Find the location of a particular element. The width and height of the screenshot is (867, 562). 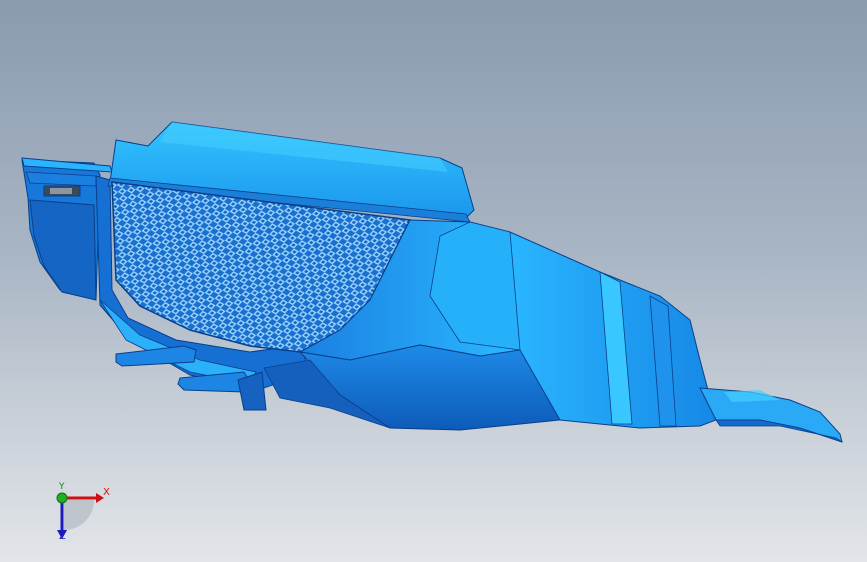

y-axis-label: Y is located at coordinates (62, 487).